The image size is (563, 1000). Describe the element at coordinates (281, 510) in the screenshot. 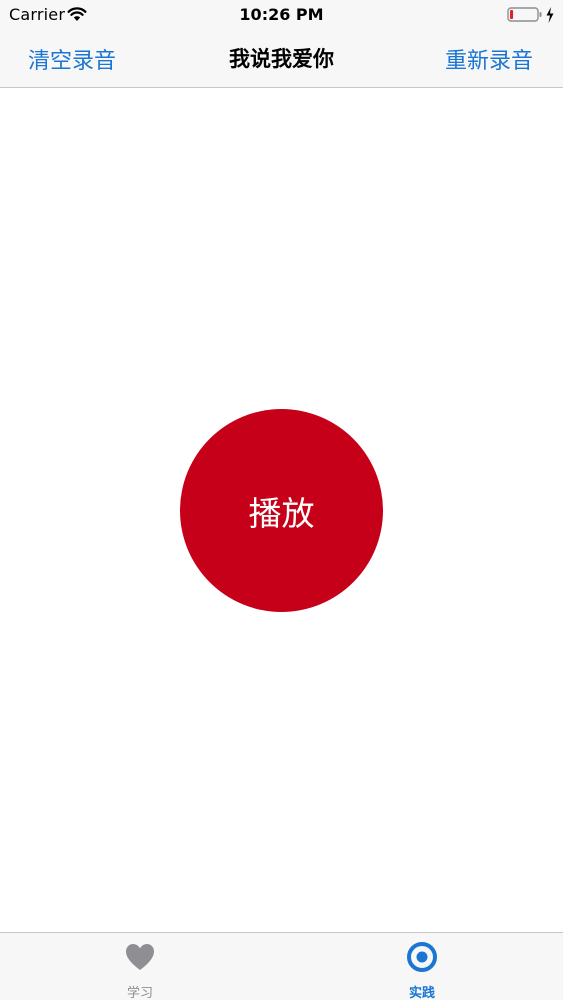

I see `play-button: 播放` at that location.